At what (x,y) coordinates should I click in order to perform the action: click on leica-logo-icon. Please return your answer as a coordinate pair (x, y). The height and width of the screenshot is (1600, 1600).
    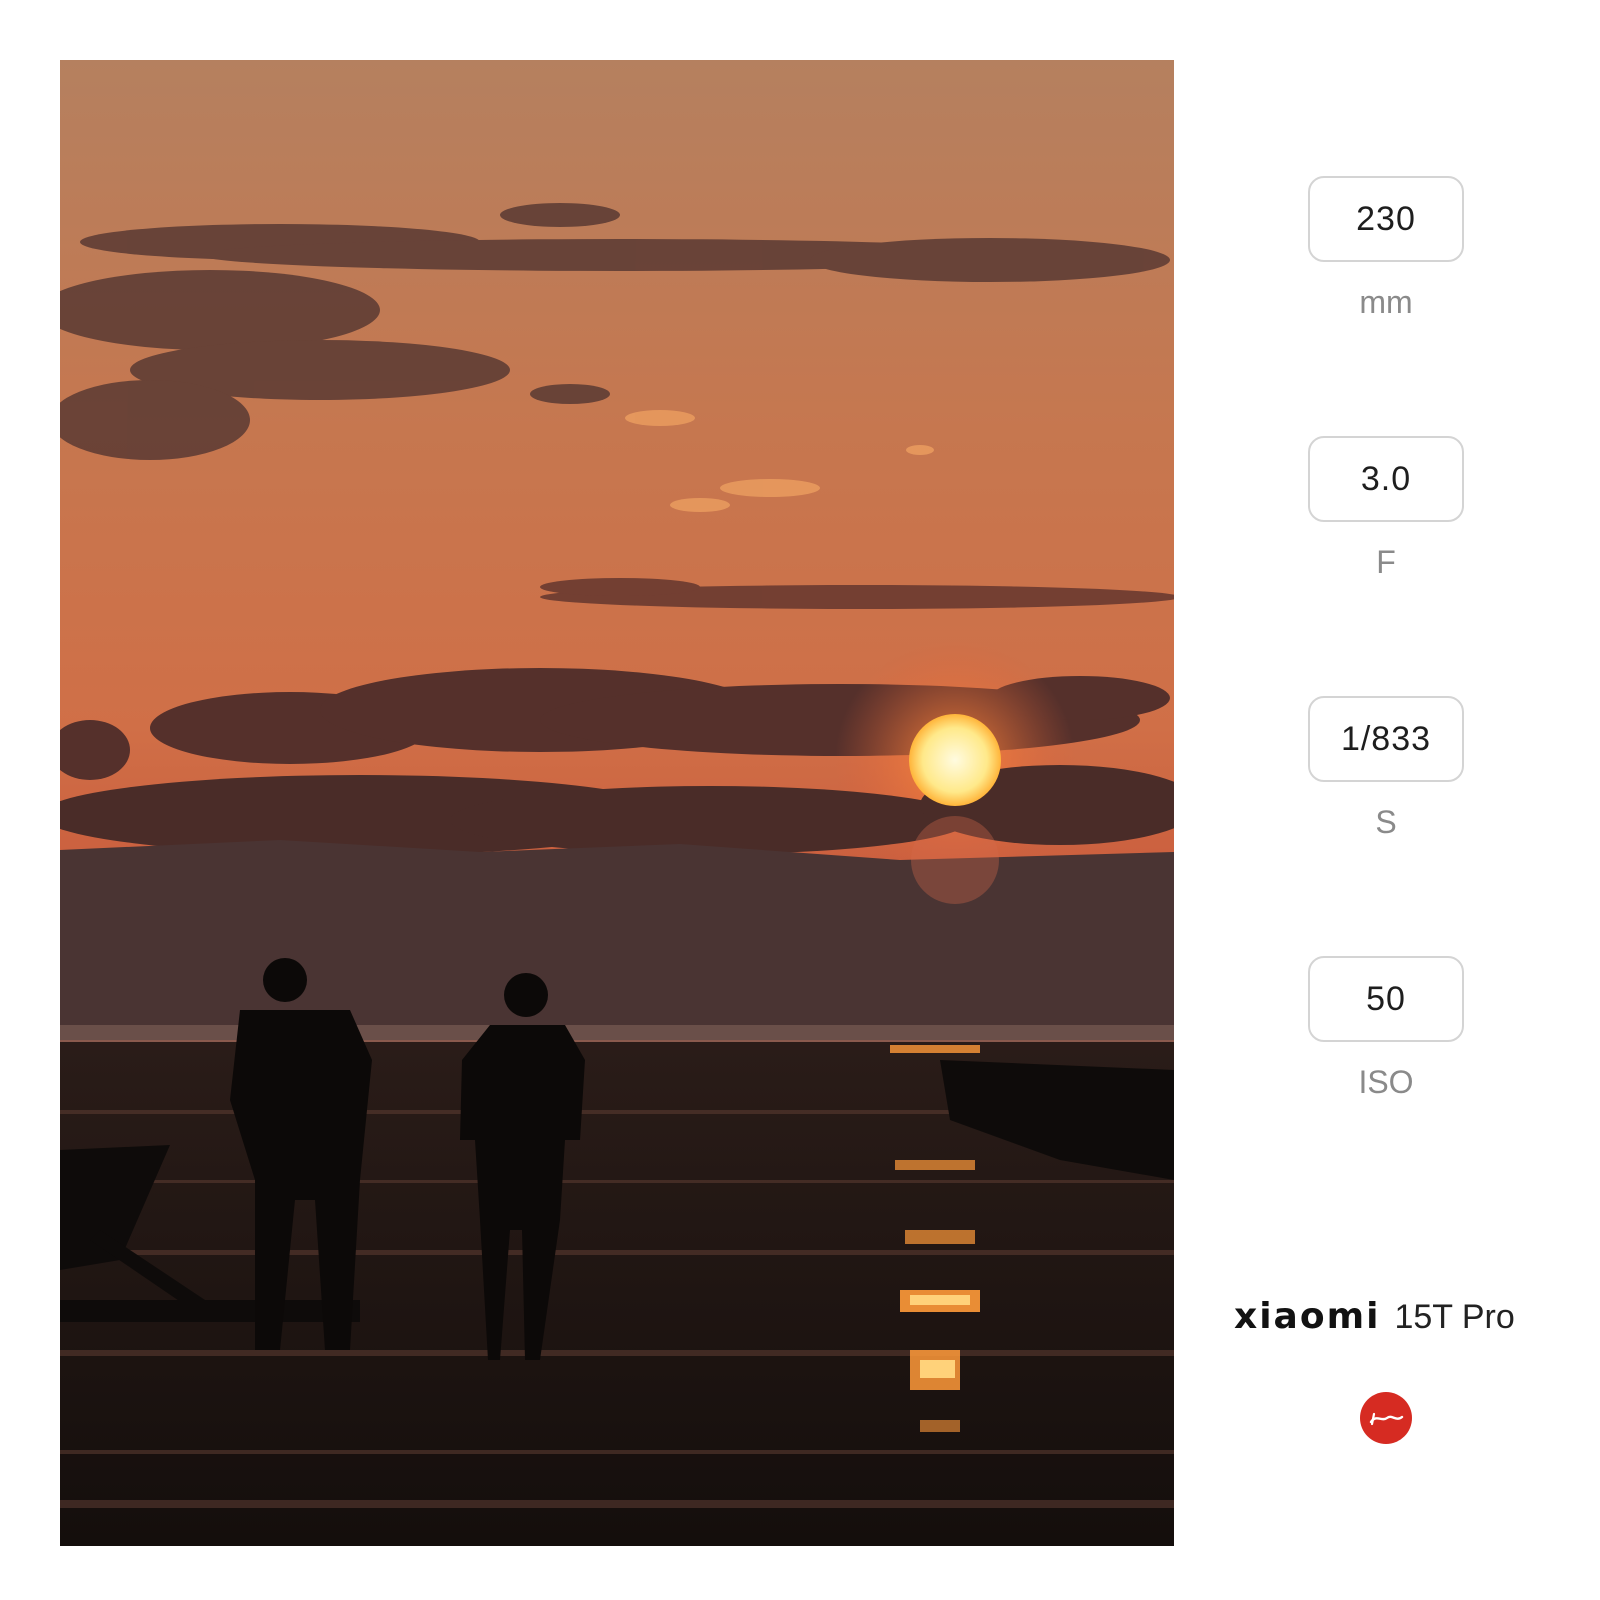
    Looking at the image, I should click on (1386, 1418).